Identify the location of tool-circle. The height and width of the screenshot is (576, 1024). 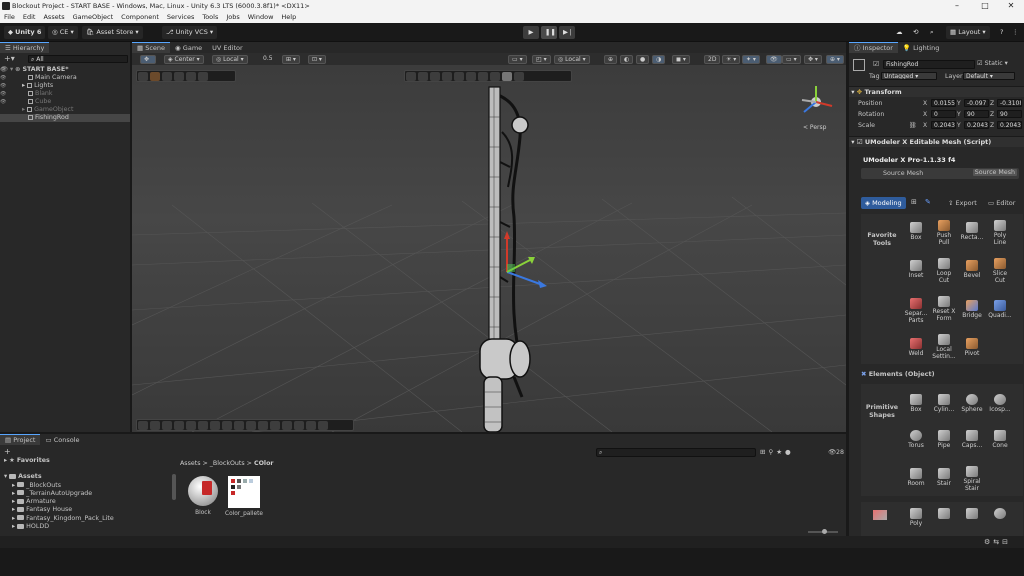
(1000, 514).